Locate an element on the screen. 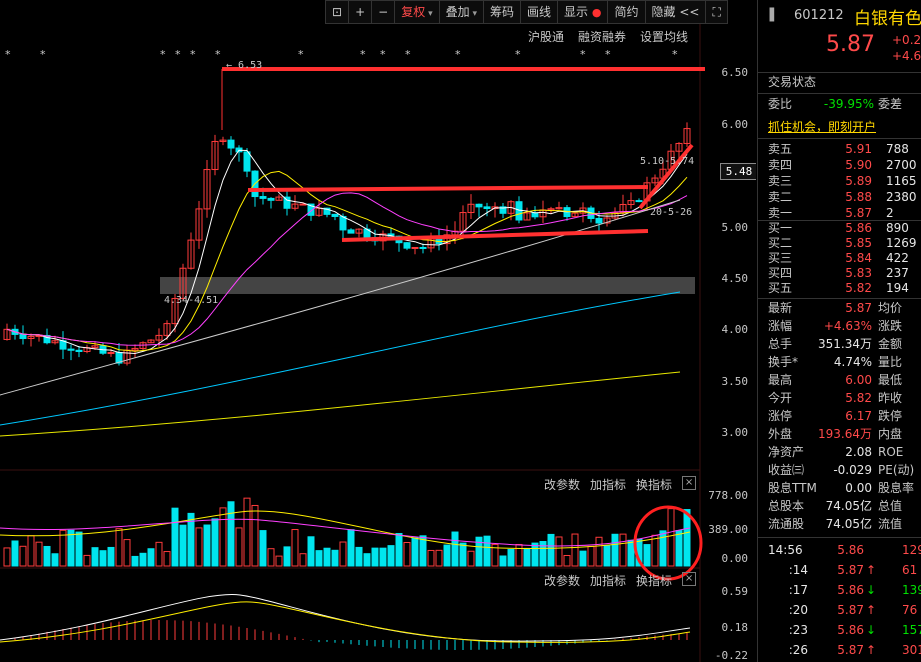 The height and width of the screenshot is (662, 921). stat-label2: 涨跌 is located at coordinates (890, 326).